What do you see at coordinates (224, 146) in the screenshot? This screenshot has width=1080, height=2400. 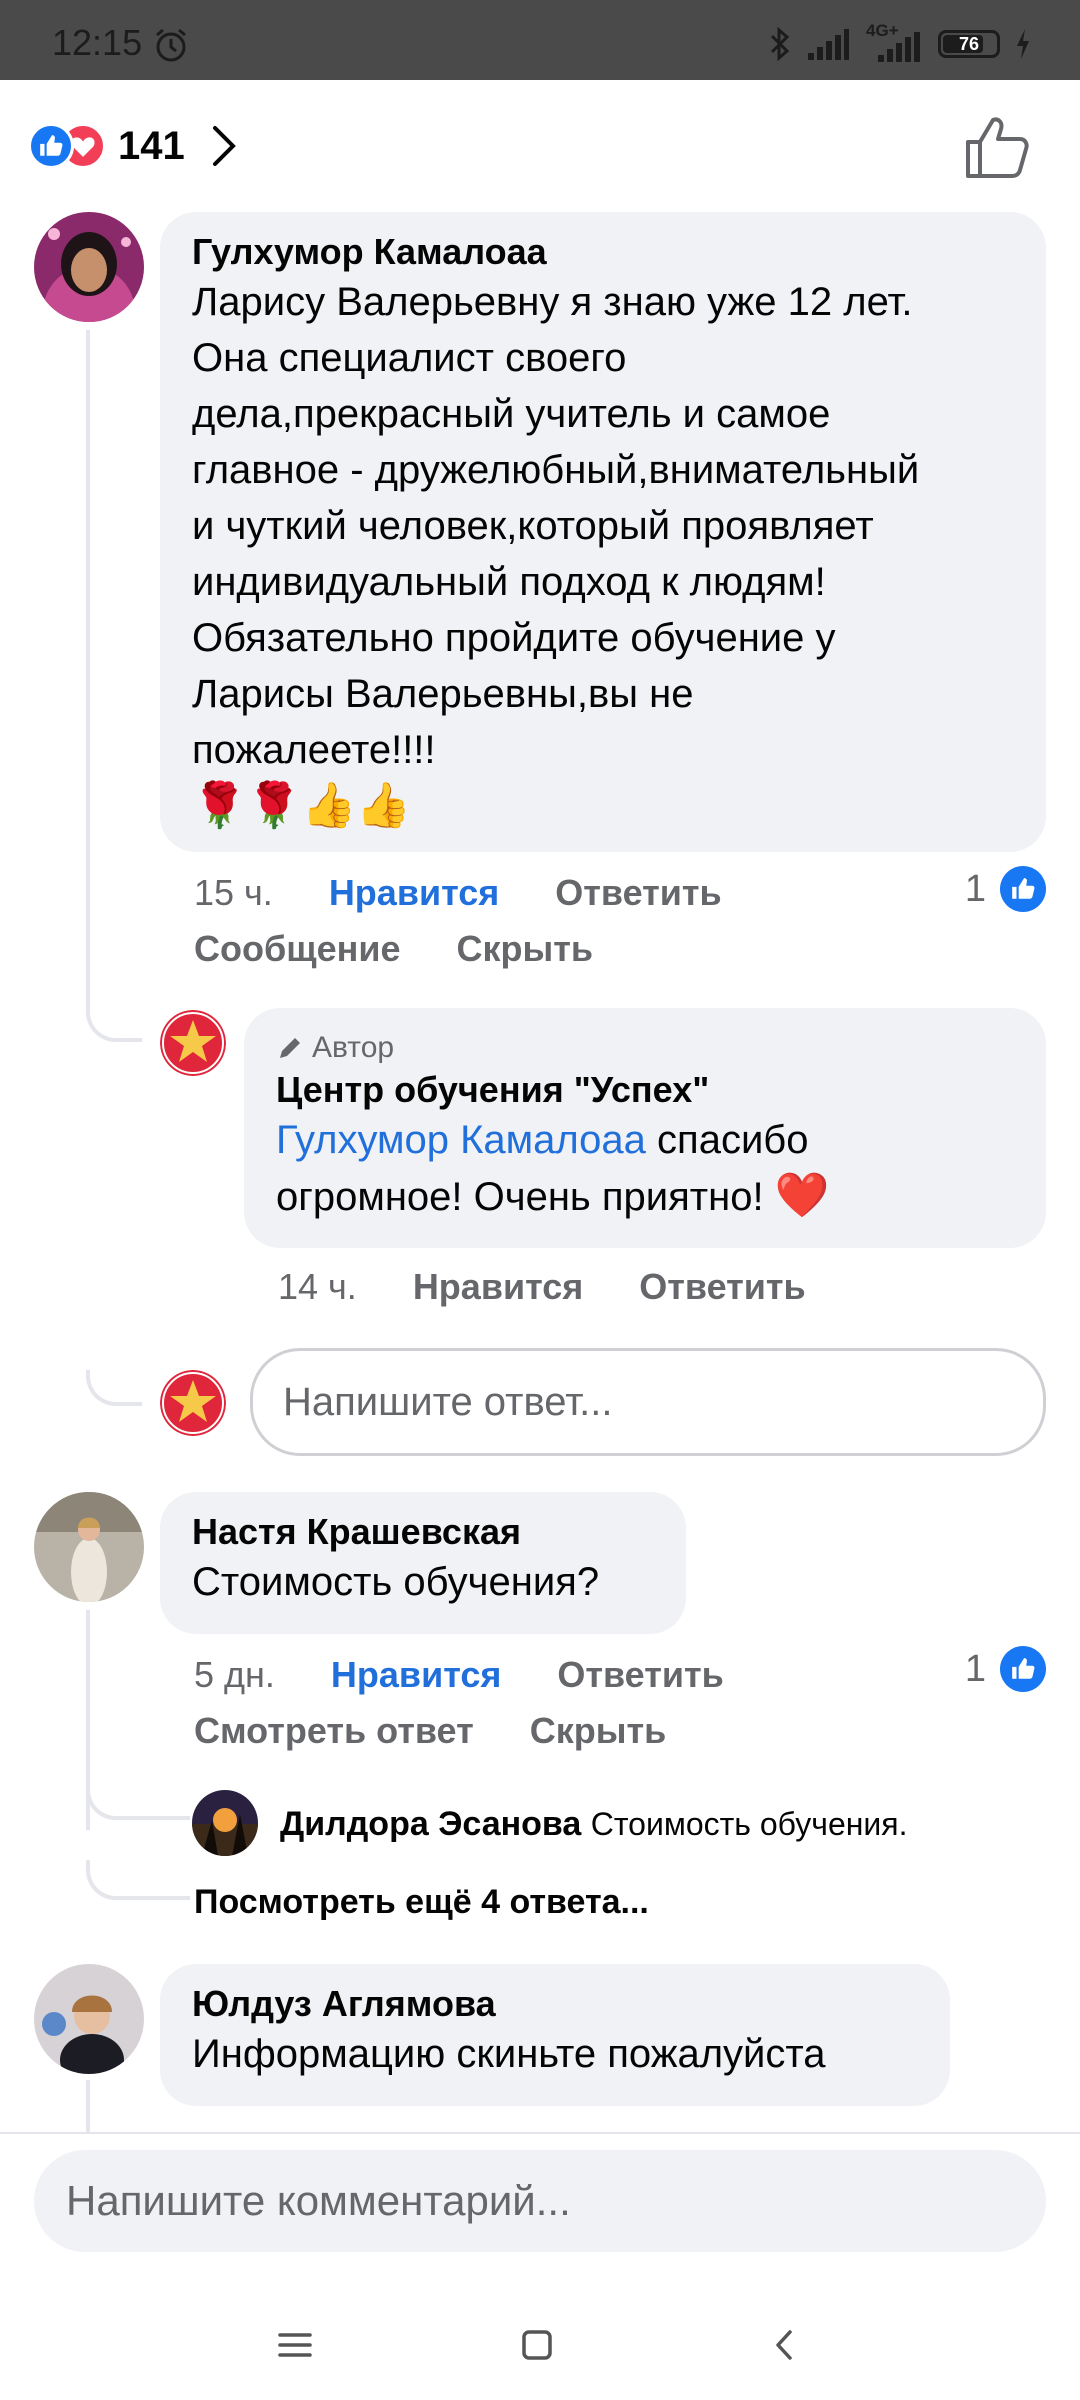 I see `chevron-right-icon` at bounding box center [224, 146].